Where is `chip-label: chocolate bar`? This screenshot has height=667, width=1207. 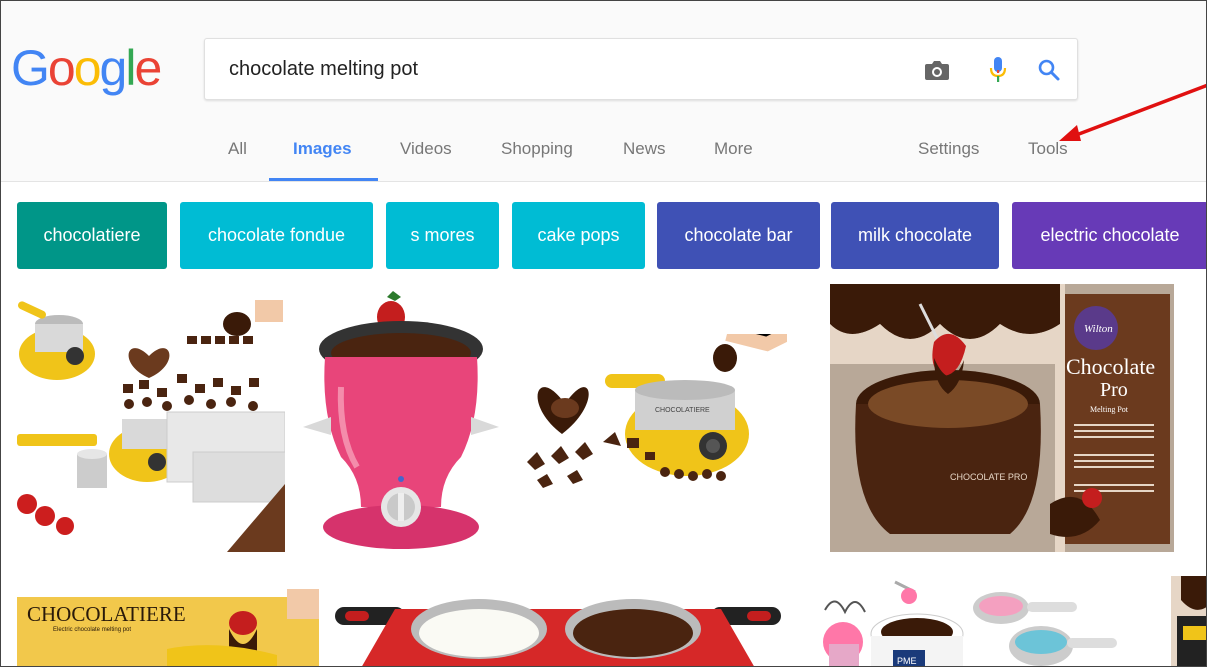 chip-label: chocolate bar is located at coordinates (738, 235).